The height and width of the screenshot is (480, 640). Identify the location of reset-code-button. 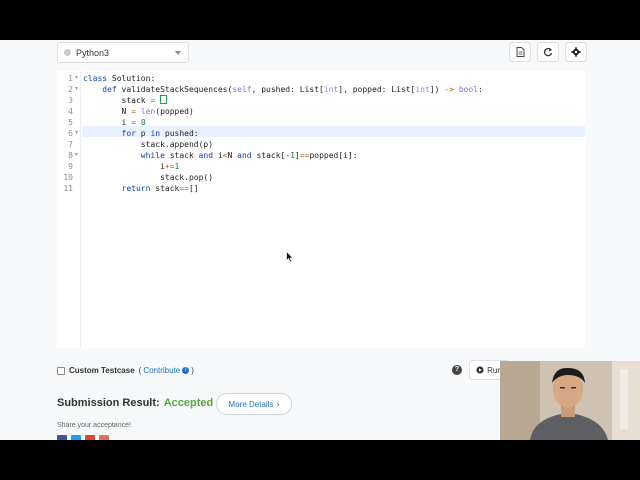
(548, 52).